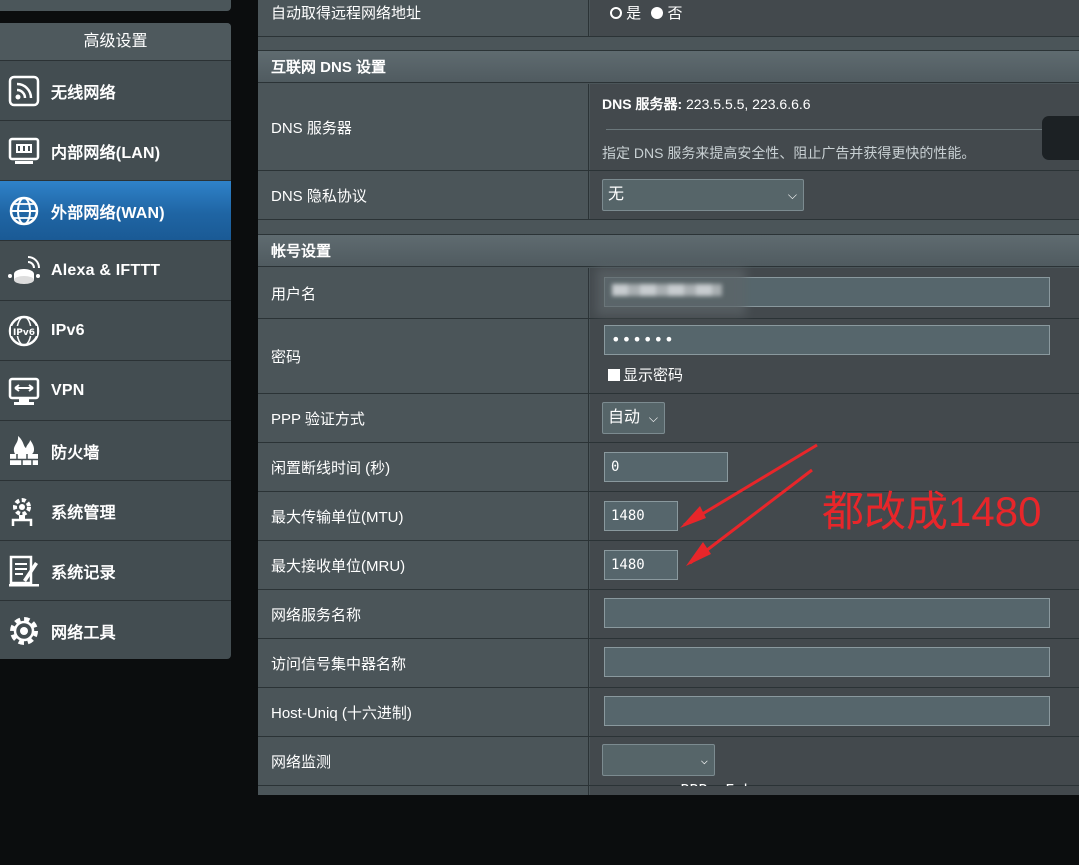 The image size is (1079, 865). What do you see at coordinates (932, 511) in the screenshot?
I see `annotation-text: 都改成1480` at bounding box center [932, 511].